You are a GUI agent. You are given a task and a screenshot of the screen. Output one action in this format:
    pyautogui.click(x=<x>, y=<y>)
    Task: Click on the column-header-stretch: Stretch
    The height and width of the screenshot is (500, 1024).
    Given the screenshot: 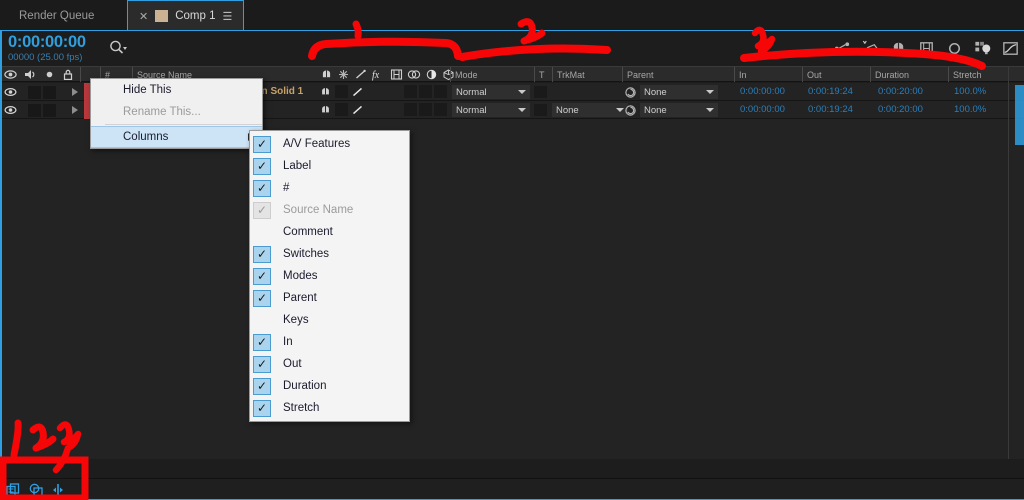 What is the action you would take?
    pyautogui.click(x=978, y=74)
    